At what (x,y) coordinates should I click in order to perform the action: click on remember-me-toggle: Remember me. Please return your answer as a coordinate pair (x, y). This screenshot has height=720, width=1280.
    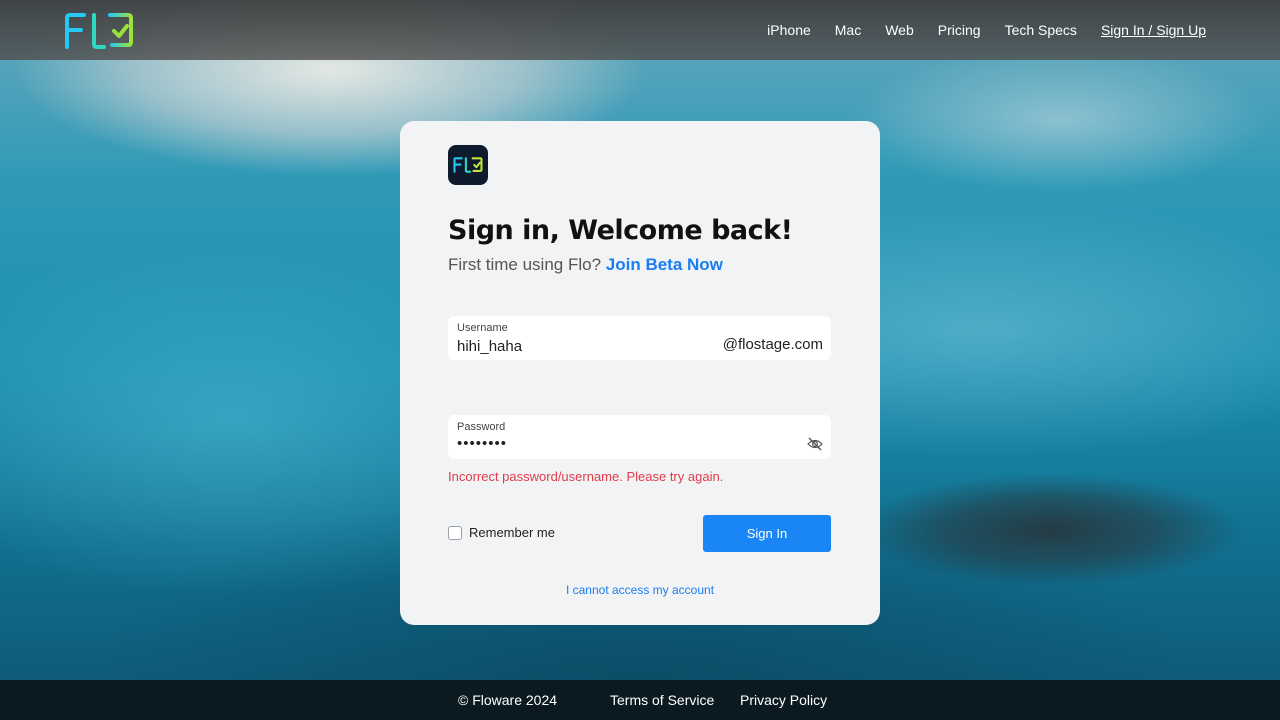
    Looking at the image, I should click on (501, 532).